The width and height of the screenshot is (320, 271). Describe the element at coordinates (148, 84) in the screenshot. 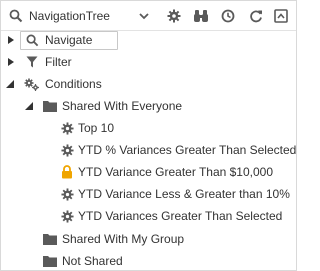

I see `tree-row-conditions: Conditions` at that location.